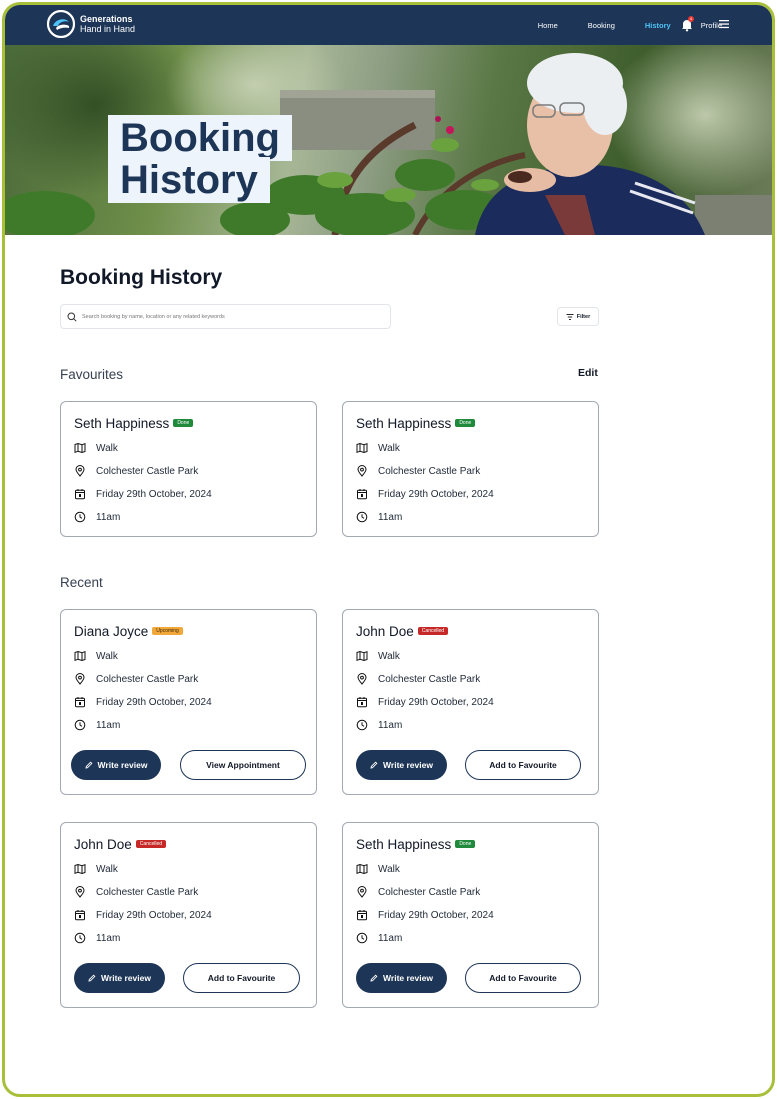 This screenshot has height=1099, width=777. Describe the element at coordinates (583, 316) in the screenshot. I see `filter-label: Filter` at that location.